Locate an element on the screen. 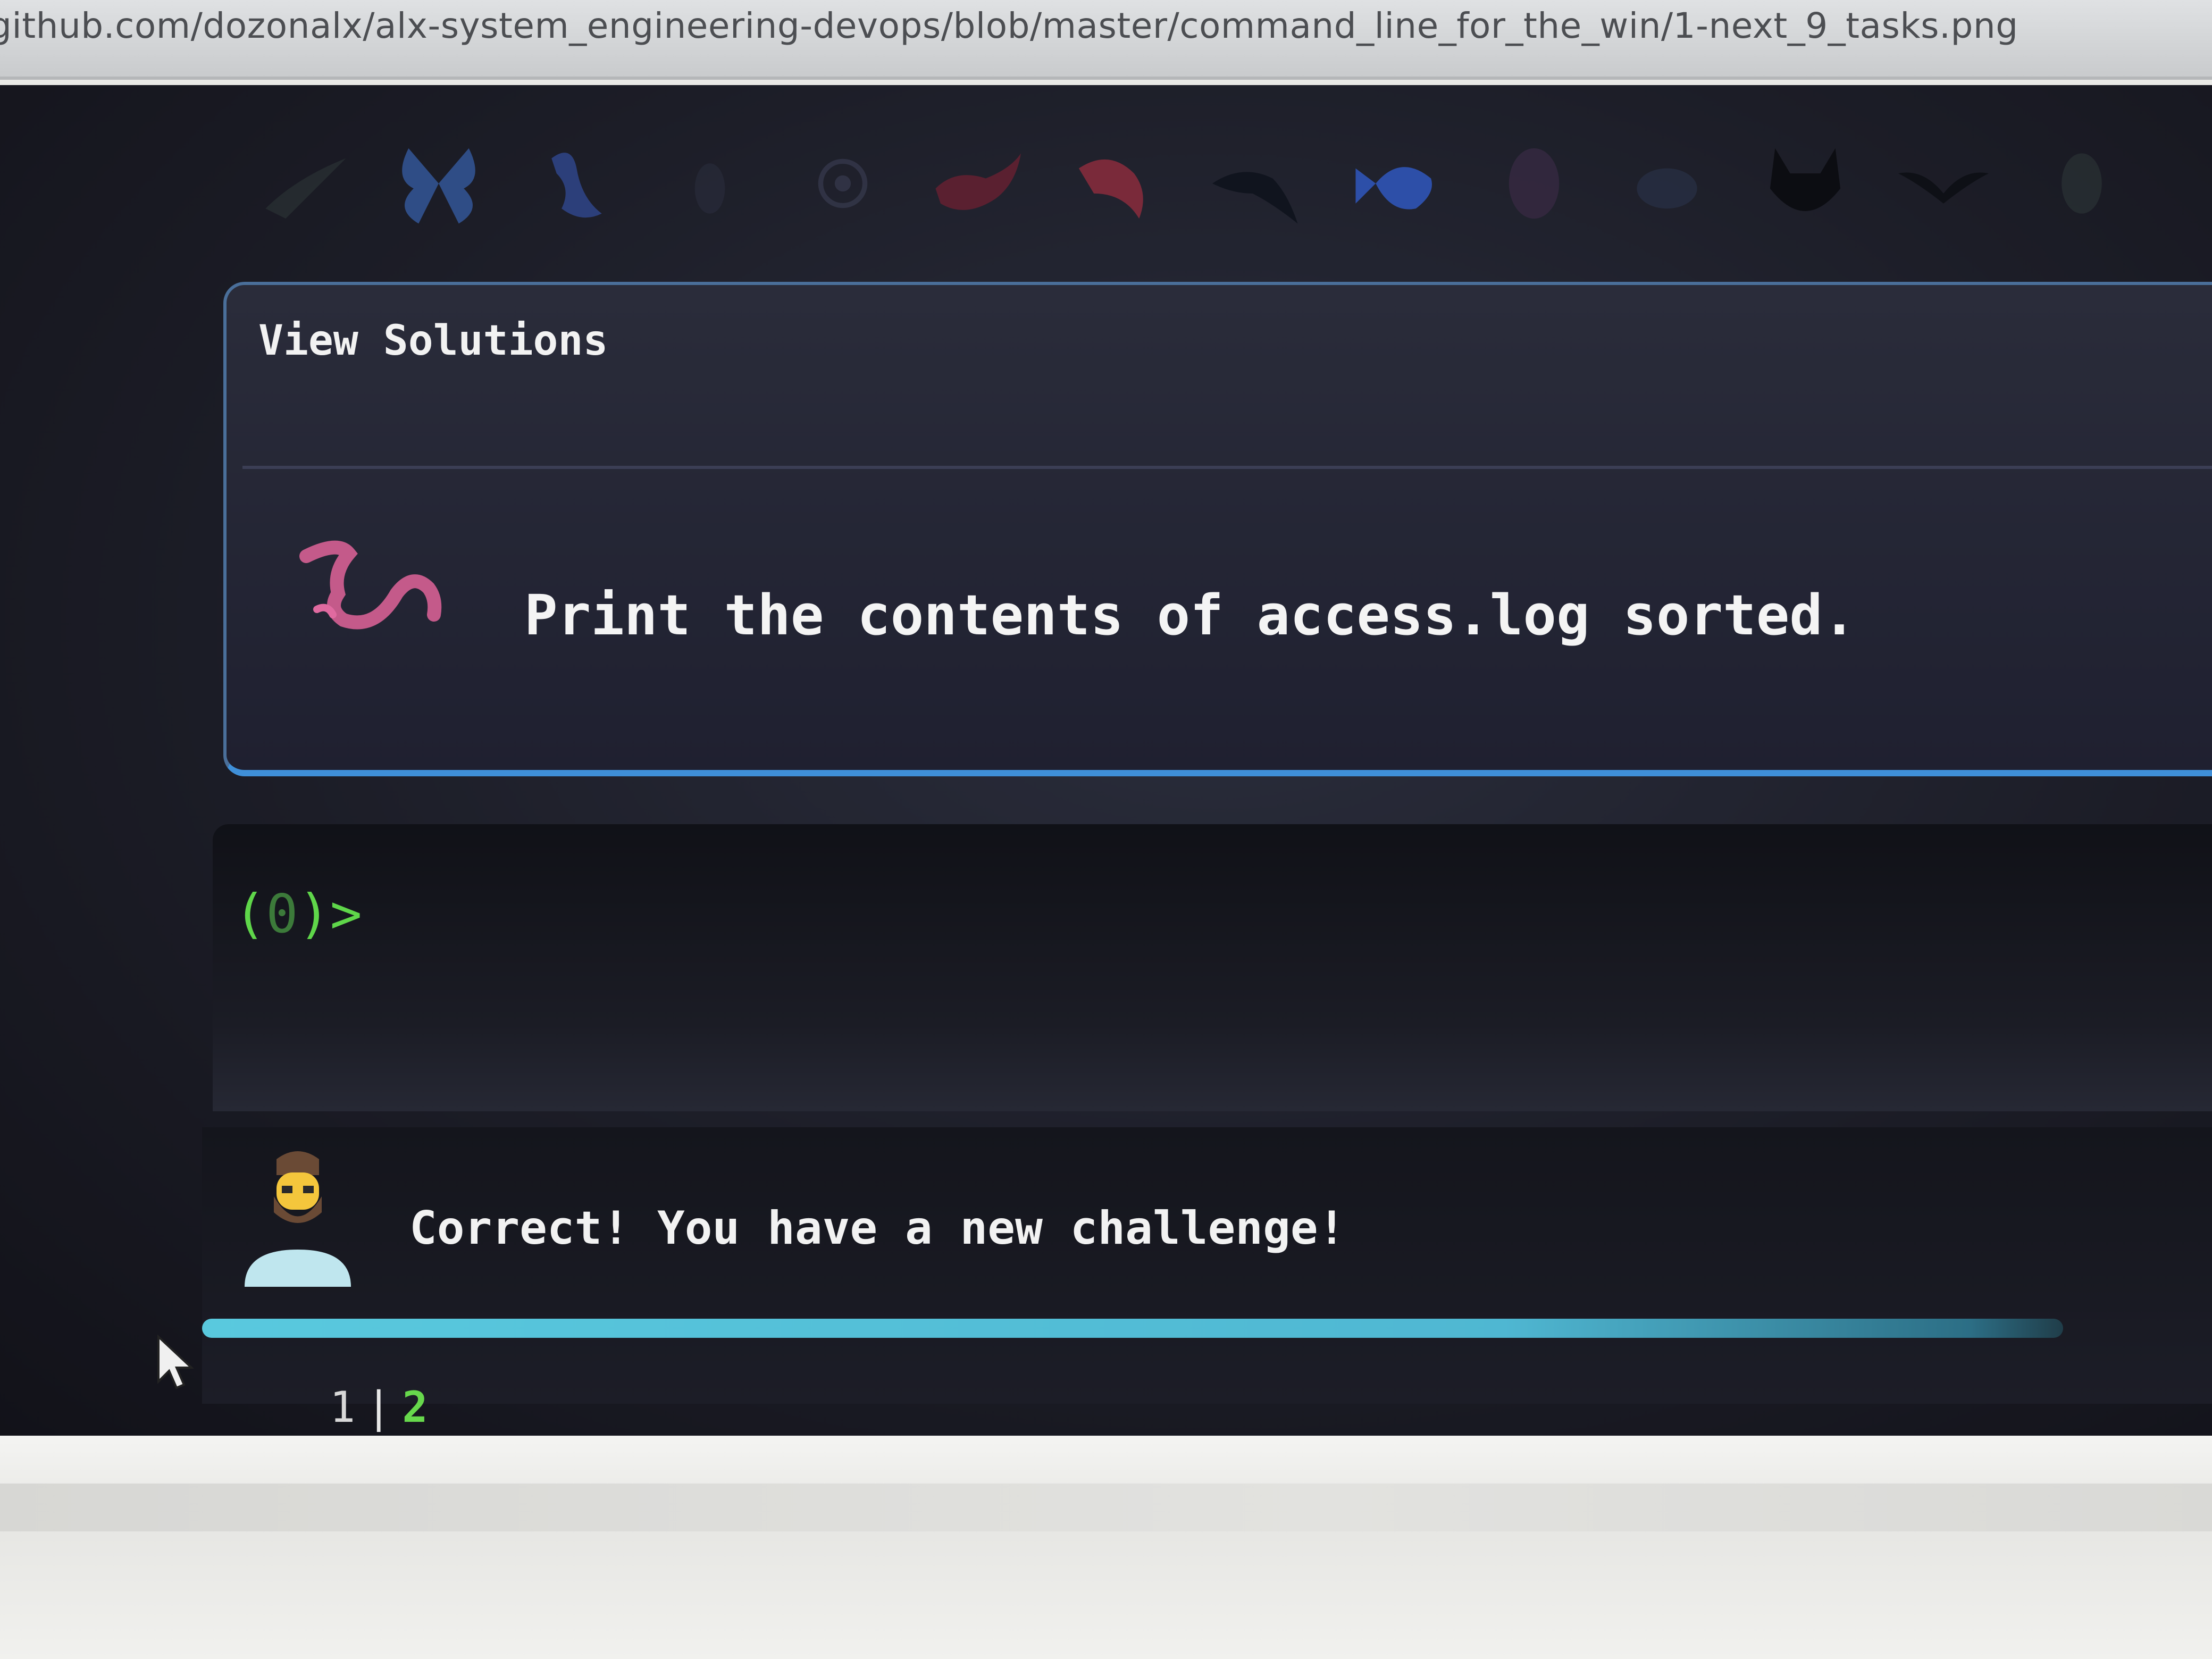 The height and width of the screenshot is (1659, 2212). progress-bar is located at coordinates (1132, 1328).